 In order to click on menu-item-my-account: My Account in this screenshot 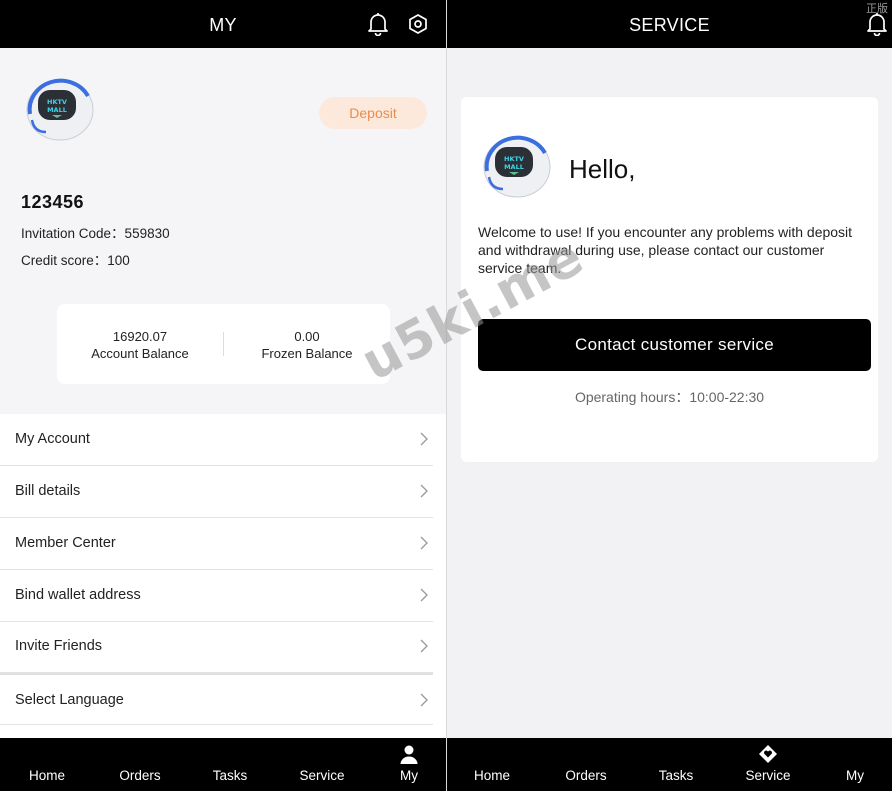, I will do `click(216, 440)`.